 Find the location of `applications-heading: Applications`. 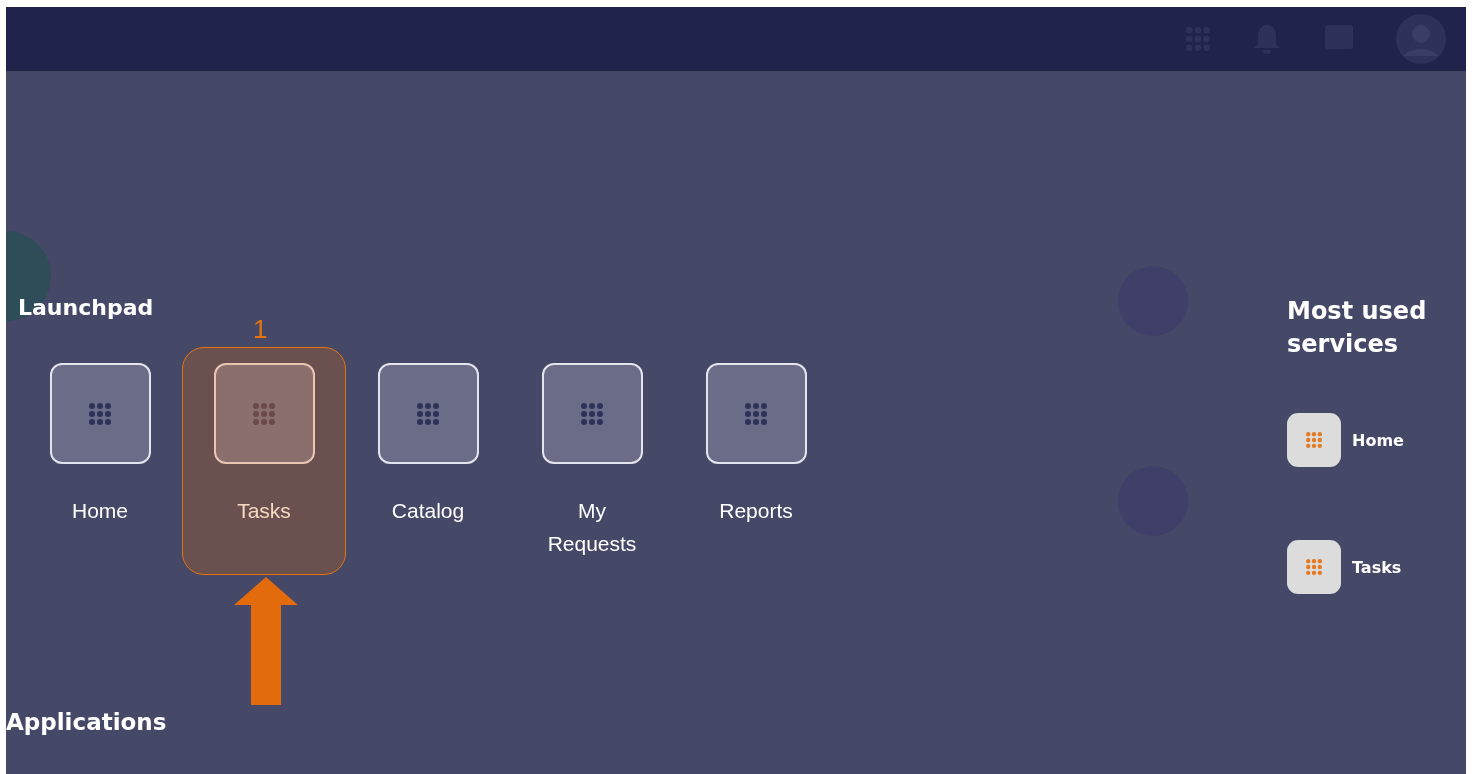

applications-heading: Applications is located at coordinates (86, 722).